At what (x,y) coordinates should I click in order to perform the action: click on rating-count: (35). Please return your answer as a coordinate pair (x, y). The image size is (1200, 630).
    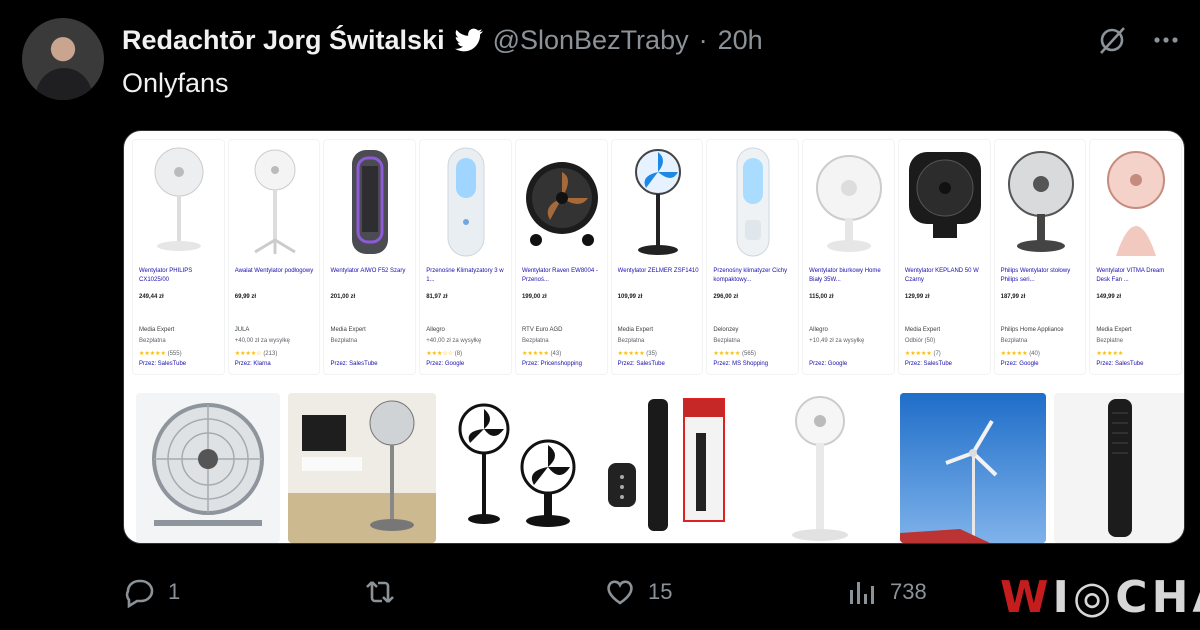
    Looking at the image, I should click on (651, 354).